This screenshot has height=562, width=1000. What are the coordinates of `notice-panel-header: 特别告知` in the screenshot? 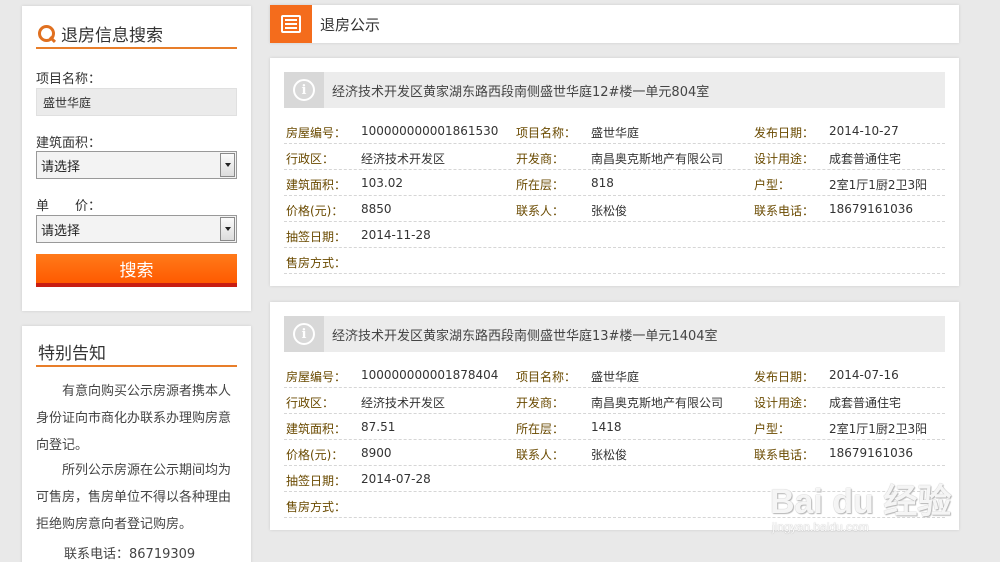 It's located at (136, 352).